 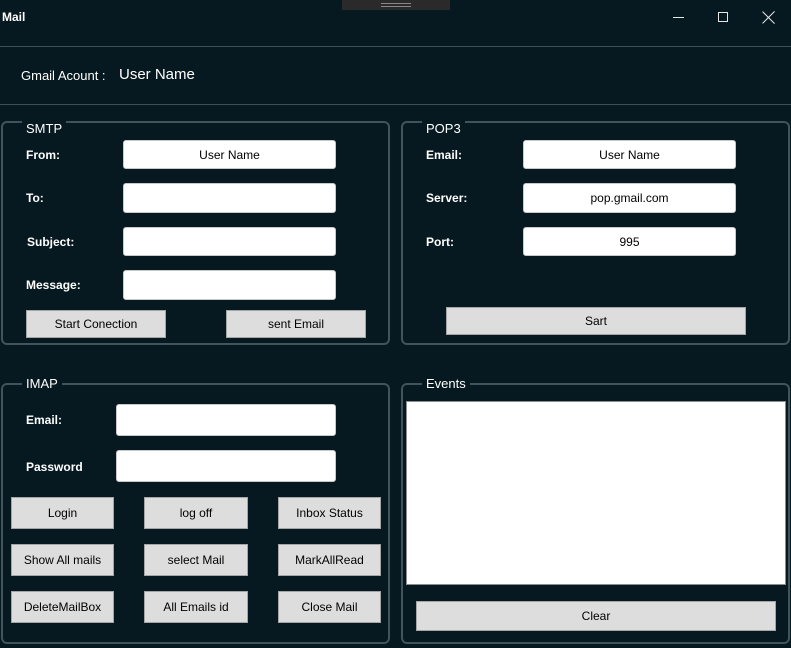 I want to click on divider-account, so click(x=395, y=104).